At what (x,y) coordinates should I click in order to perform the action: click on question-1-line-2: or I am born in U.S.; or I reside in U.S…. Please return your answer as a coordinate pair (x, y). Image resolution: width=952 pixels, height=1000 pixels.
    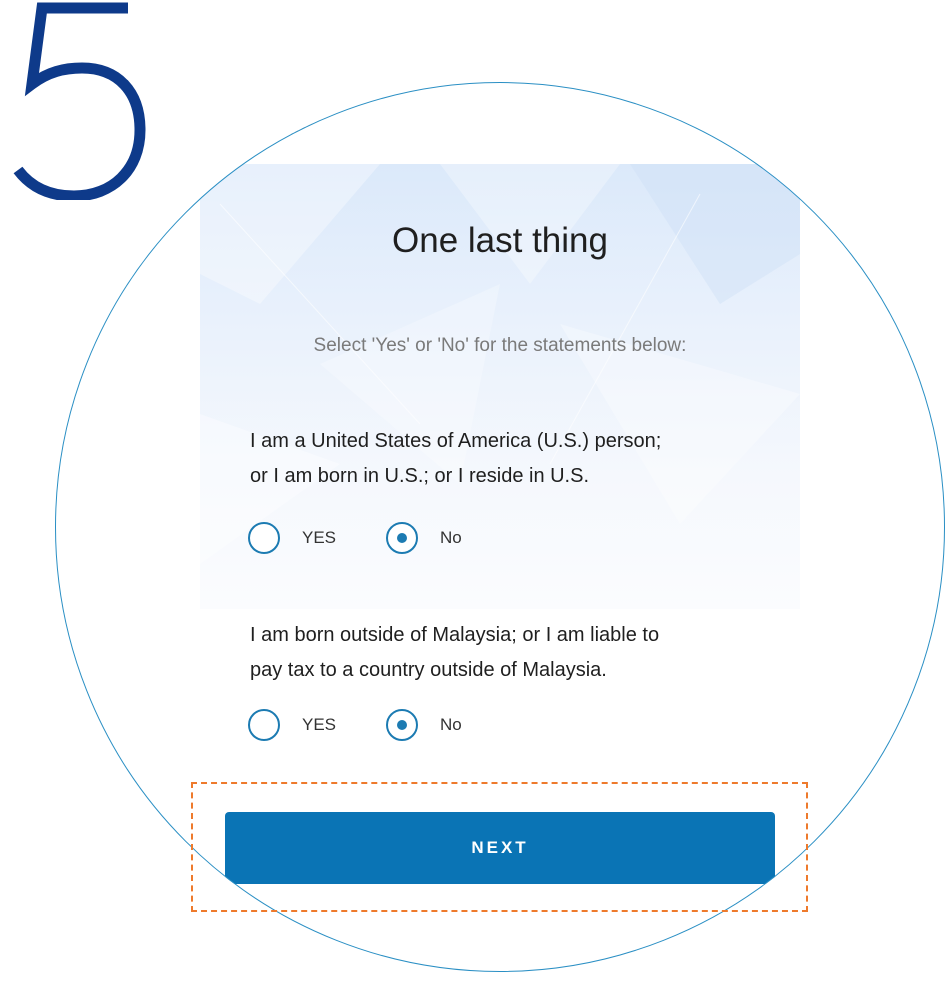
    Looking at the image, I should click on (420, 476).